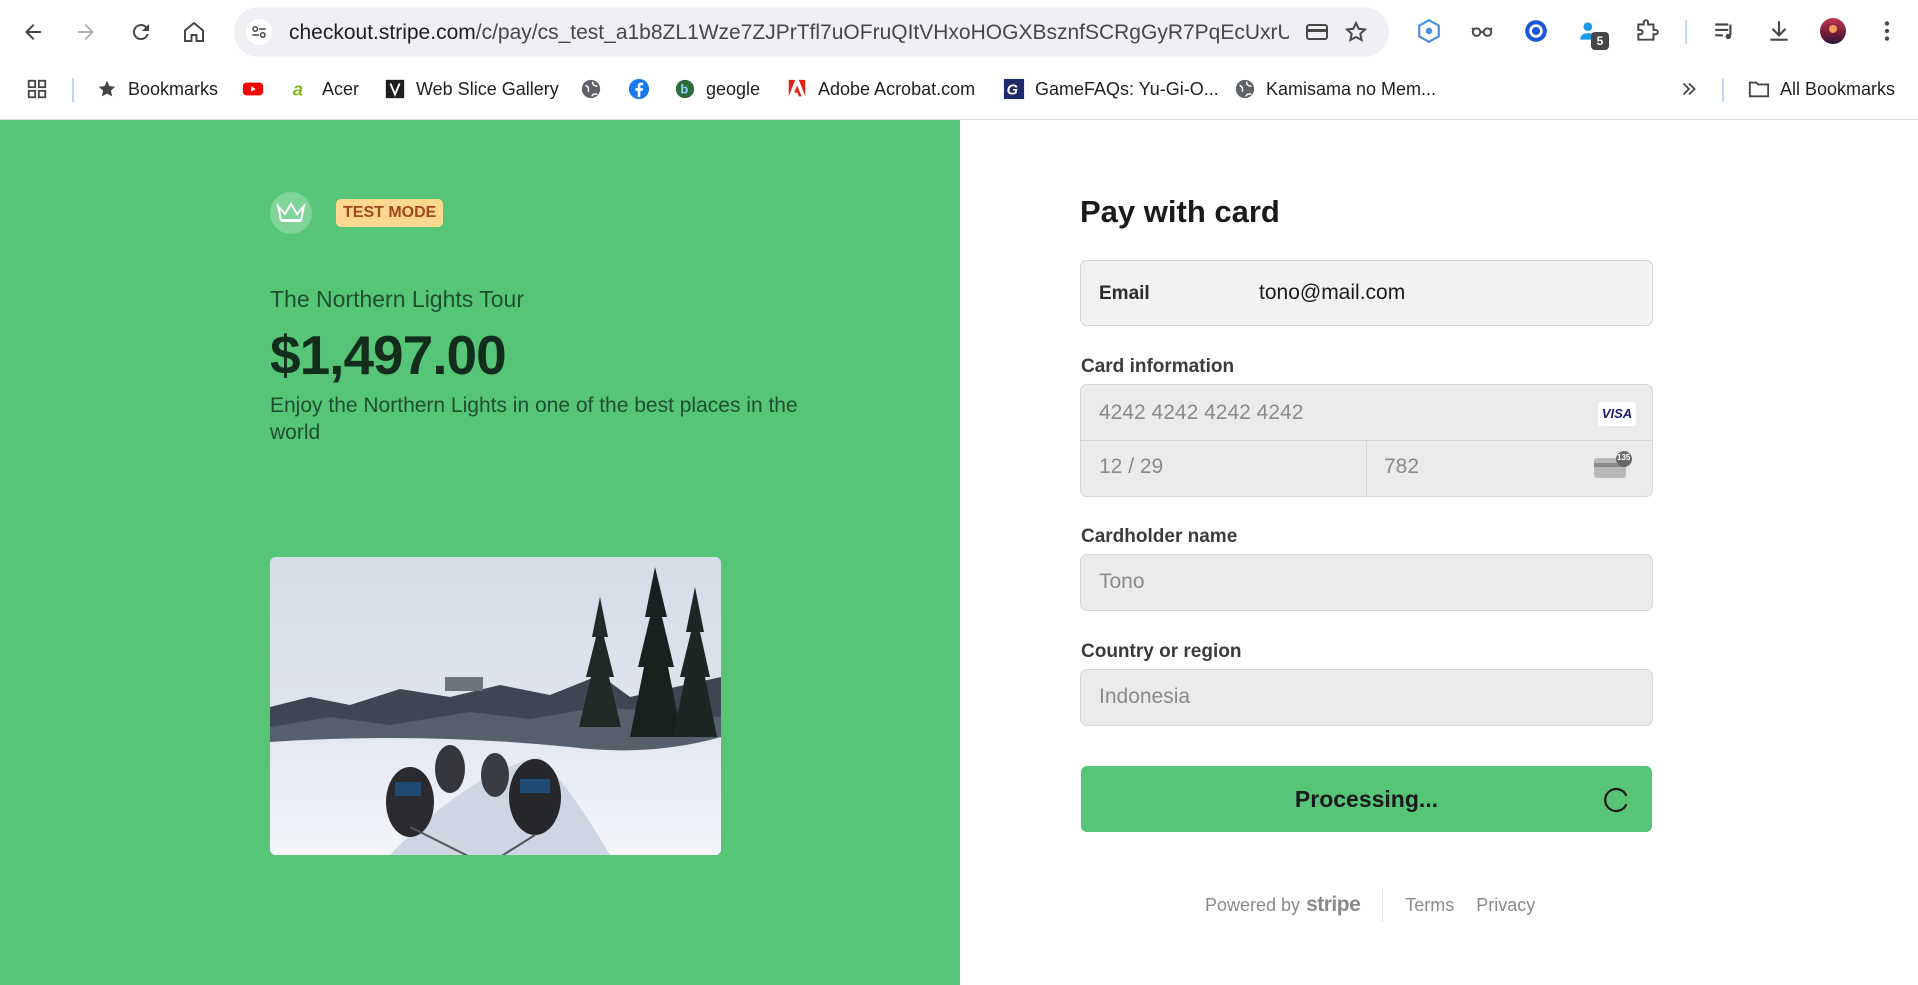 This screenshot has height=985, width=1918. I want to click on bookmark-item-bookmarks: Bookmarks, so click(157, 89).